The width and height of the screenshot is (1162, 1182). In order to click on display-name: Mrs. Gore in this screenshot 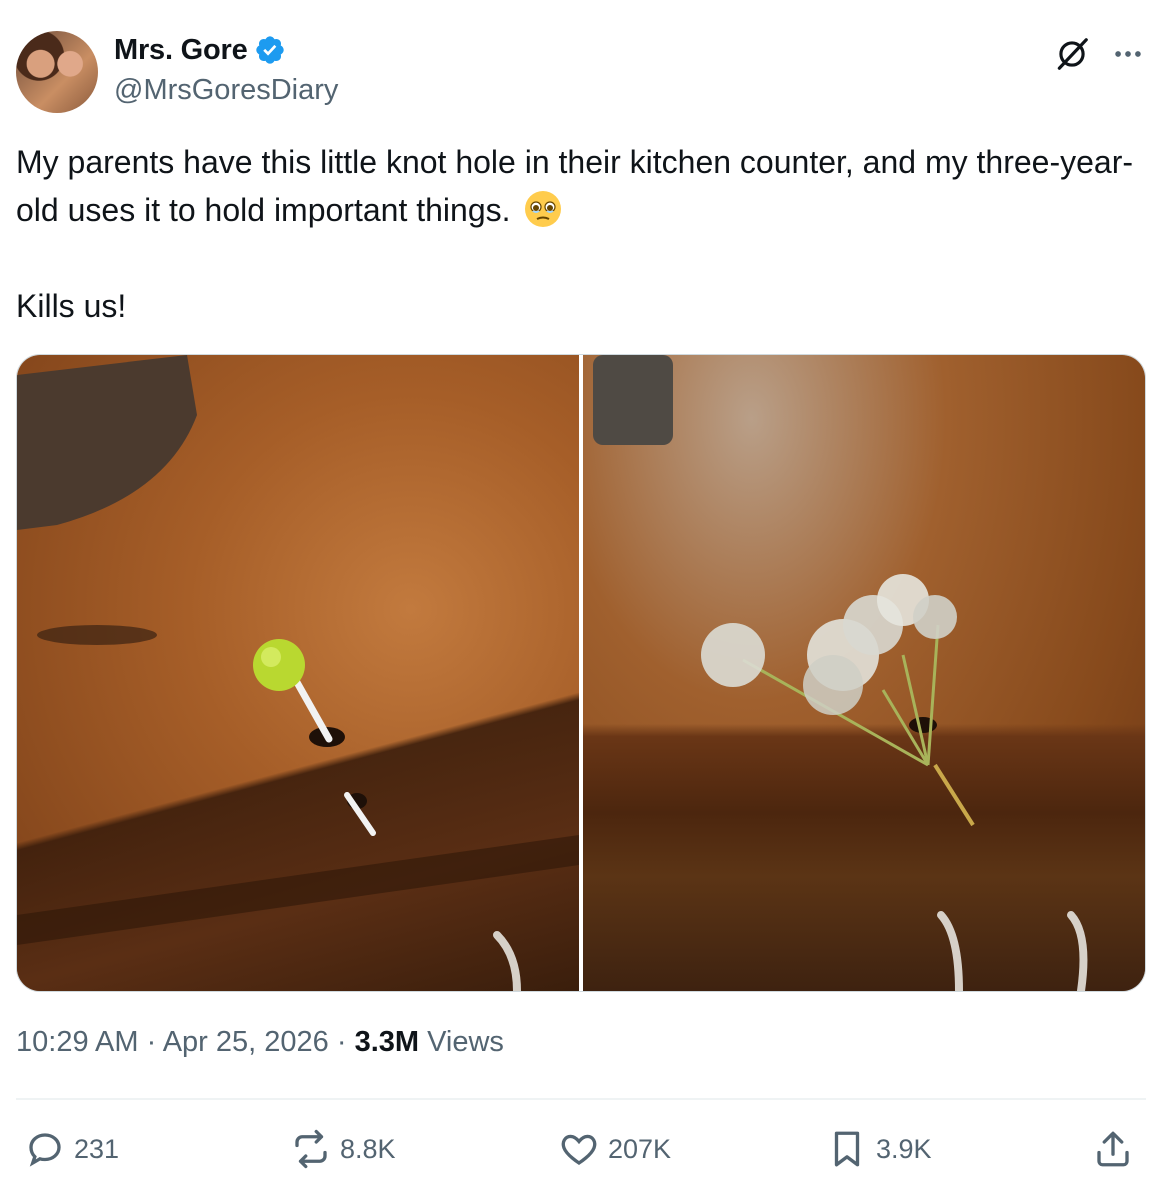, I will do `click(181, 50)`.